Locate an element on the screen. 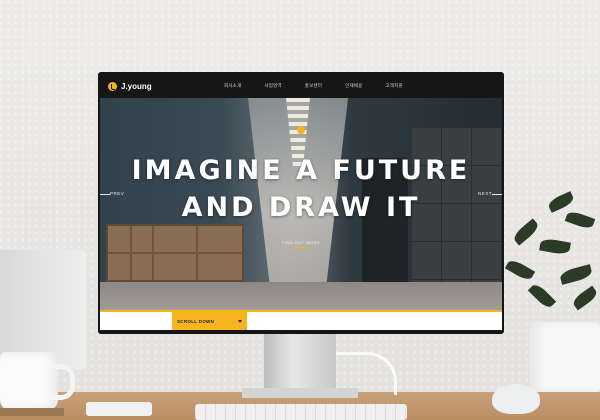  hero-title: IMAGINE A FUTURE AND DRAW IT is located at coordinates (301, 189).